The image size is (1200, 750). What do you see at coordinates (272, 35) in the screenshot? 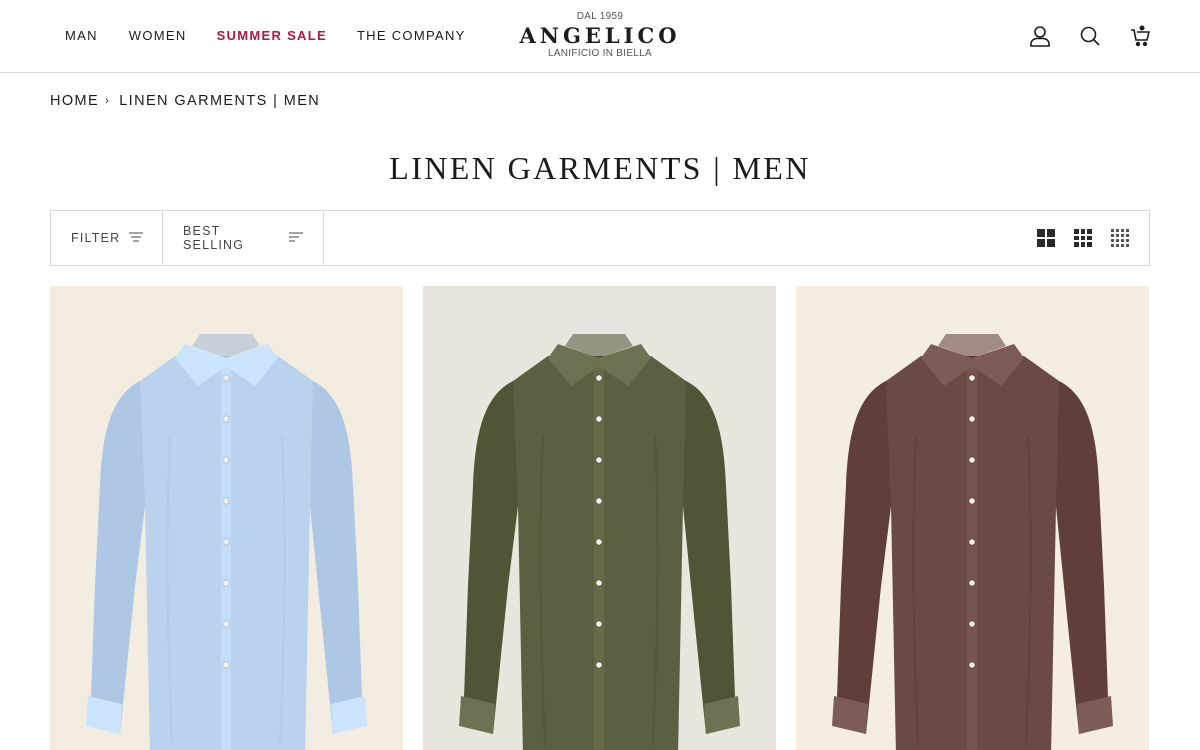
I see `nav-item-summer-sale: SUMMER SALE` at bounding box center [272, 35].